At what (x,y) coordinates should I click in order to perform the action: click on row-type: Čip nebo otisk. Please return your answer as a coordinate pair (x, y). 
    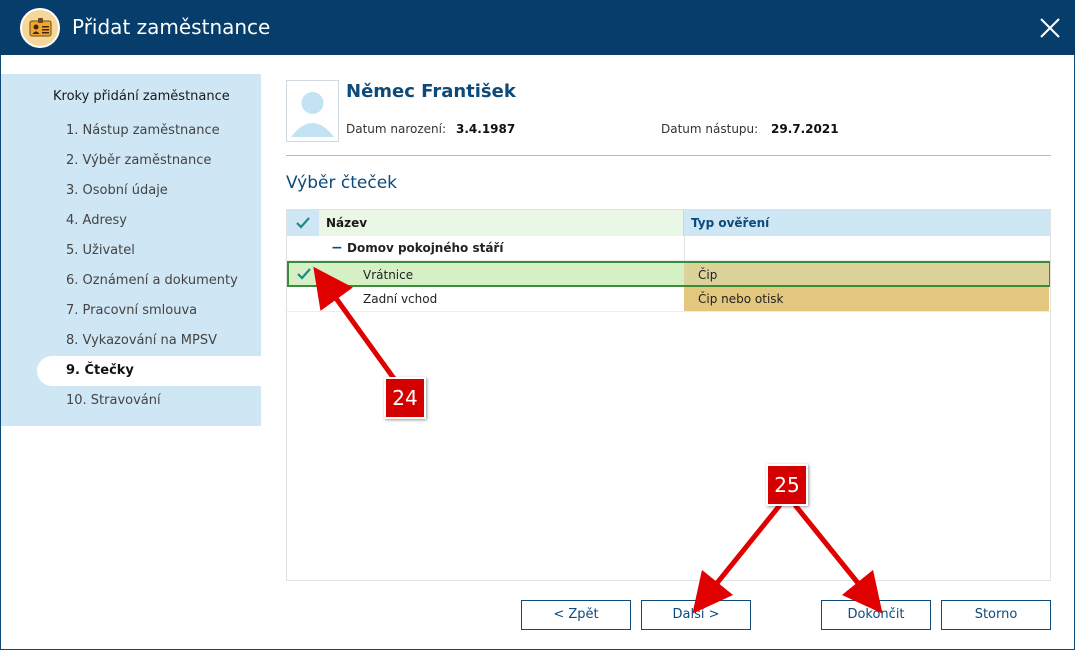
    Looking at the image, I should click on (866, 299).